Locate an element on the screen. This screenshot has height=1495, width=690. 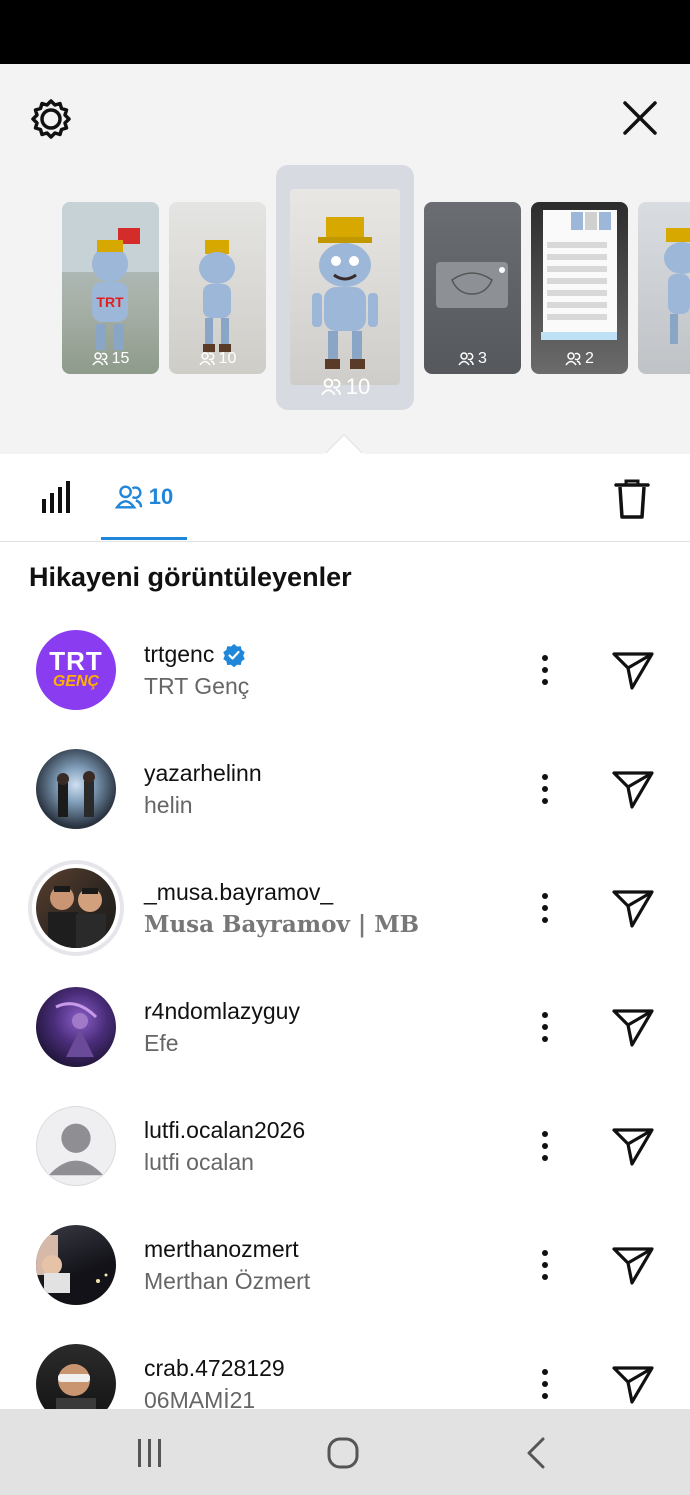
story-thumbnail: TRT 15 is located at coordinates (110, 288).